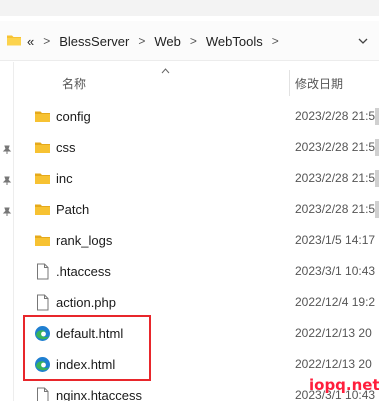 This screenshot has height=401, width=379. I want to click on file-name: inc, so click(64, 178).